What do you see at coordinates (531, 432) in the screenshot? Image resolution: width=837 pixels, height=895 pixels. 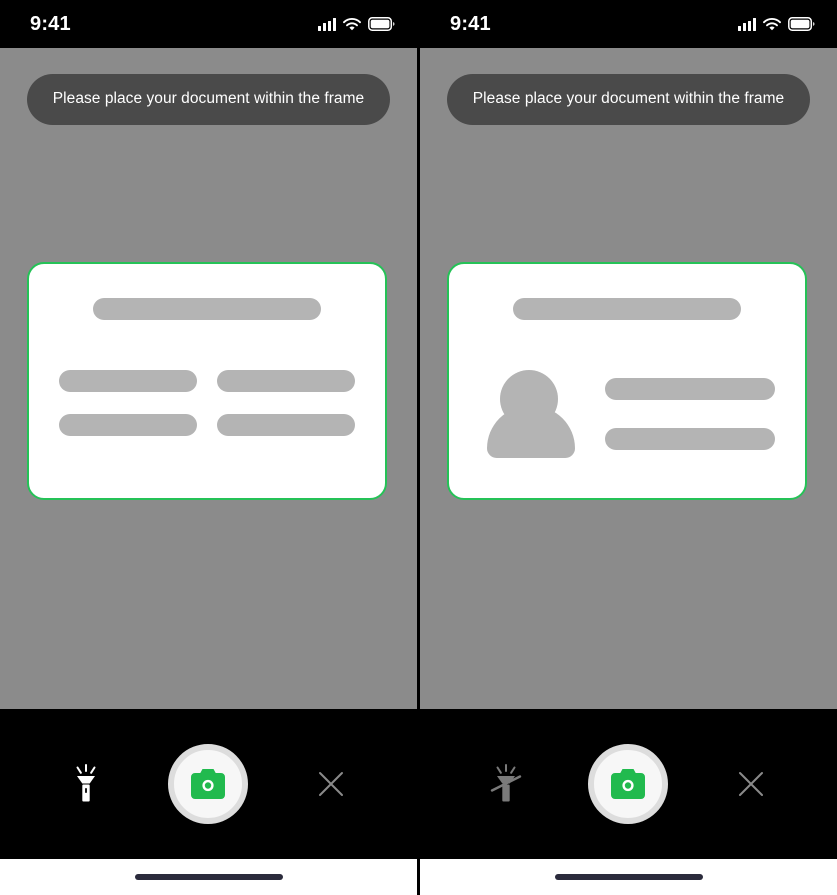 I see `avatar-shoulders` at bounding box center [531, 432].